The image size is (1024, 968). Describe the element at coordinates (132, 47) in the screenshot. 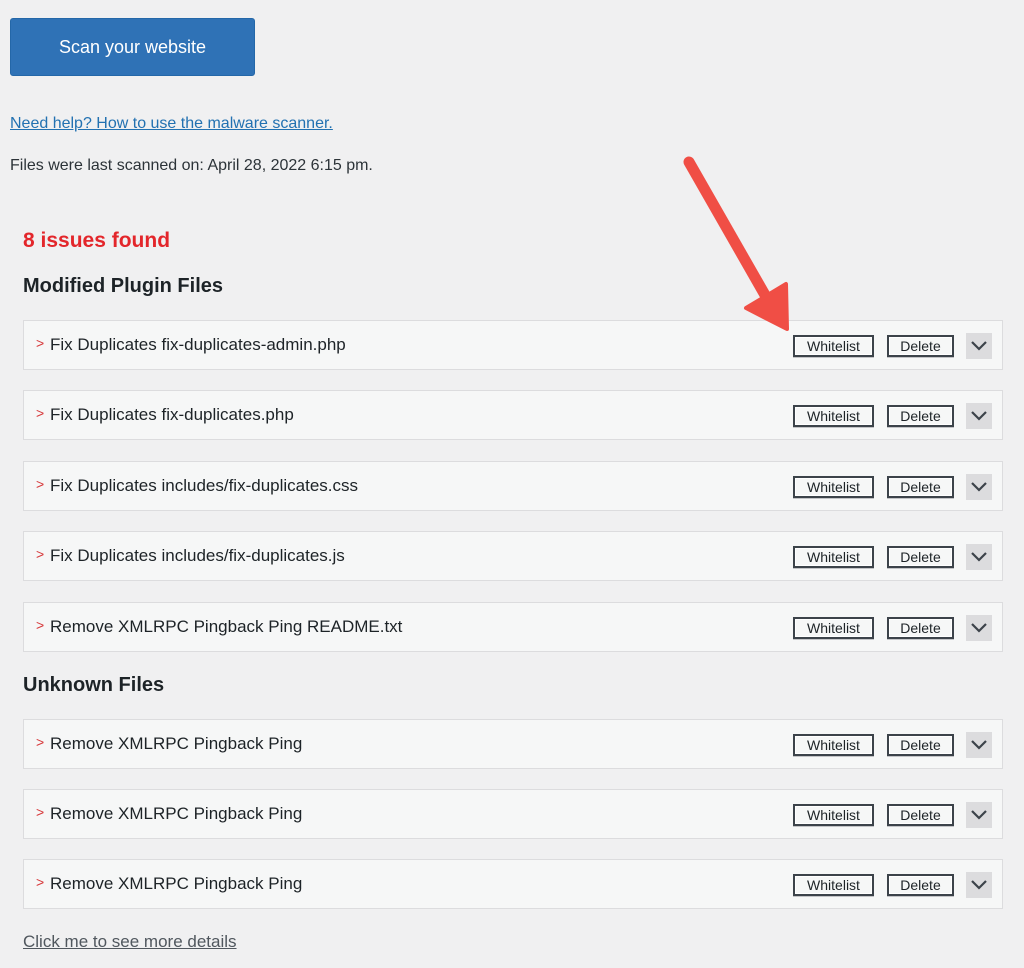

I see `scan-website-button: Scan your website` at that location.